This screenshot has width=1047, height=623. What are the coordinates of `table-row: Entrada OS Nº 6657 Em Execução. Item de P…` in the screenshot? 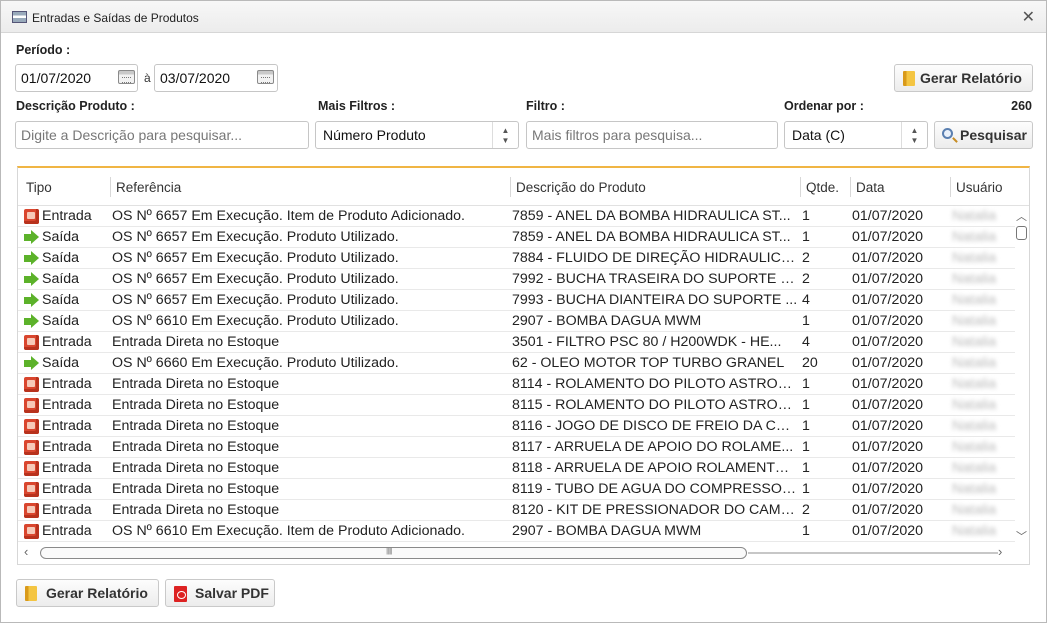 It's located at (516, 216).